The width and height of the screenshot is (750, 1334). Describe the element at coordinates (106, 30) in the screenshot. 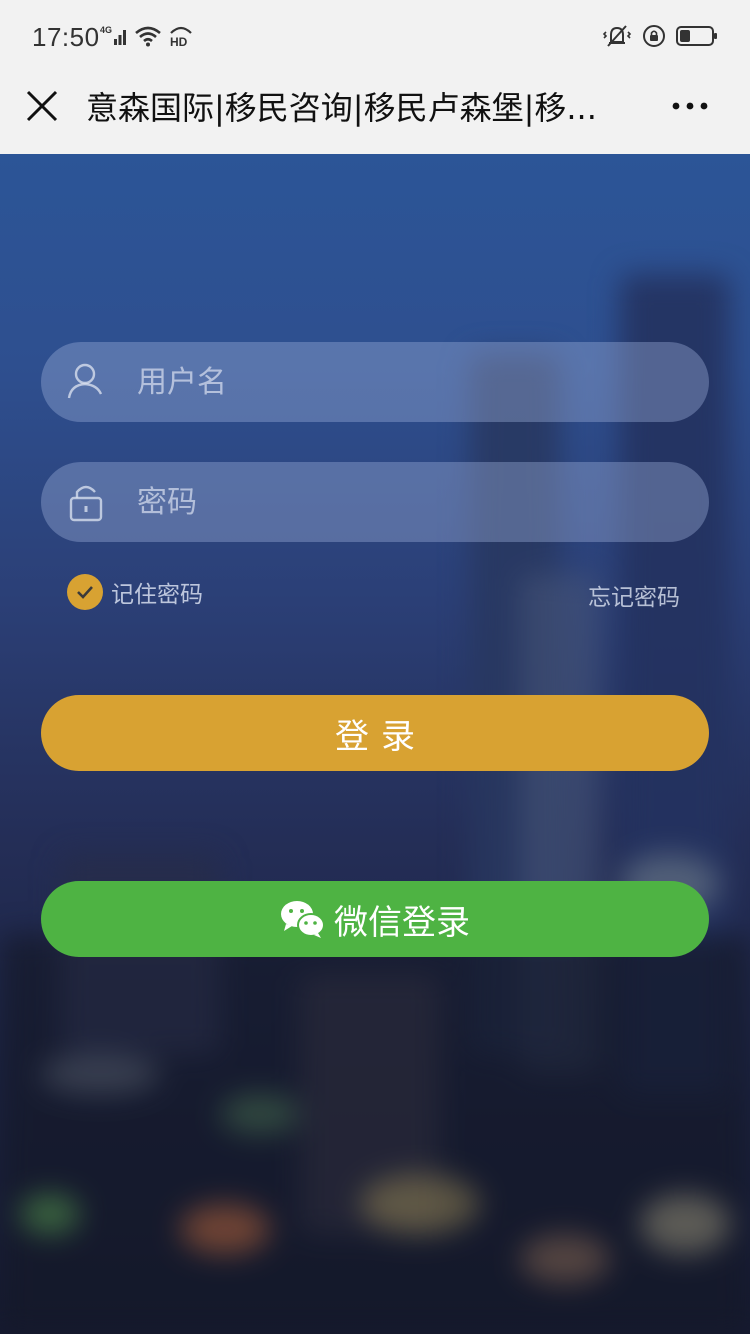

I see `network-label: 4G` at that location.